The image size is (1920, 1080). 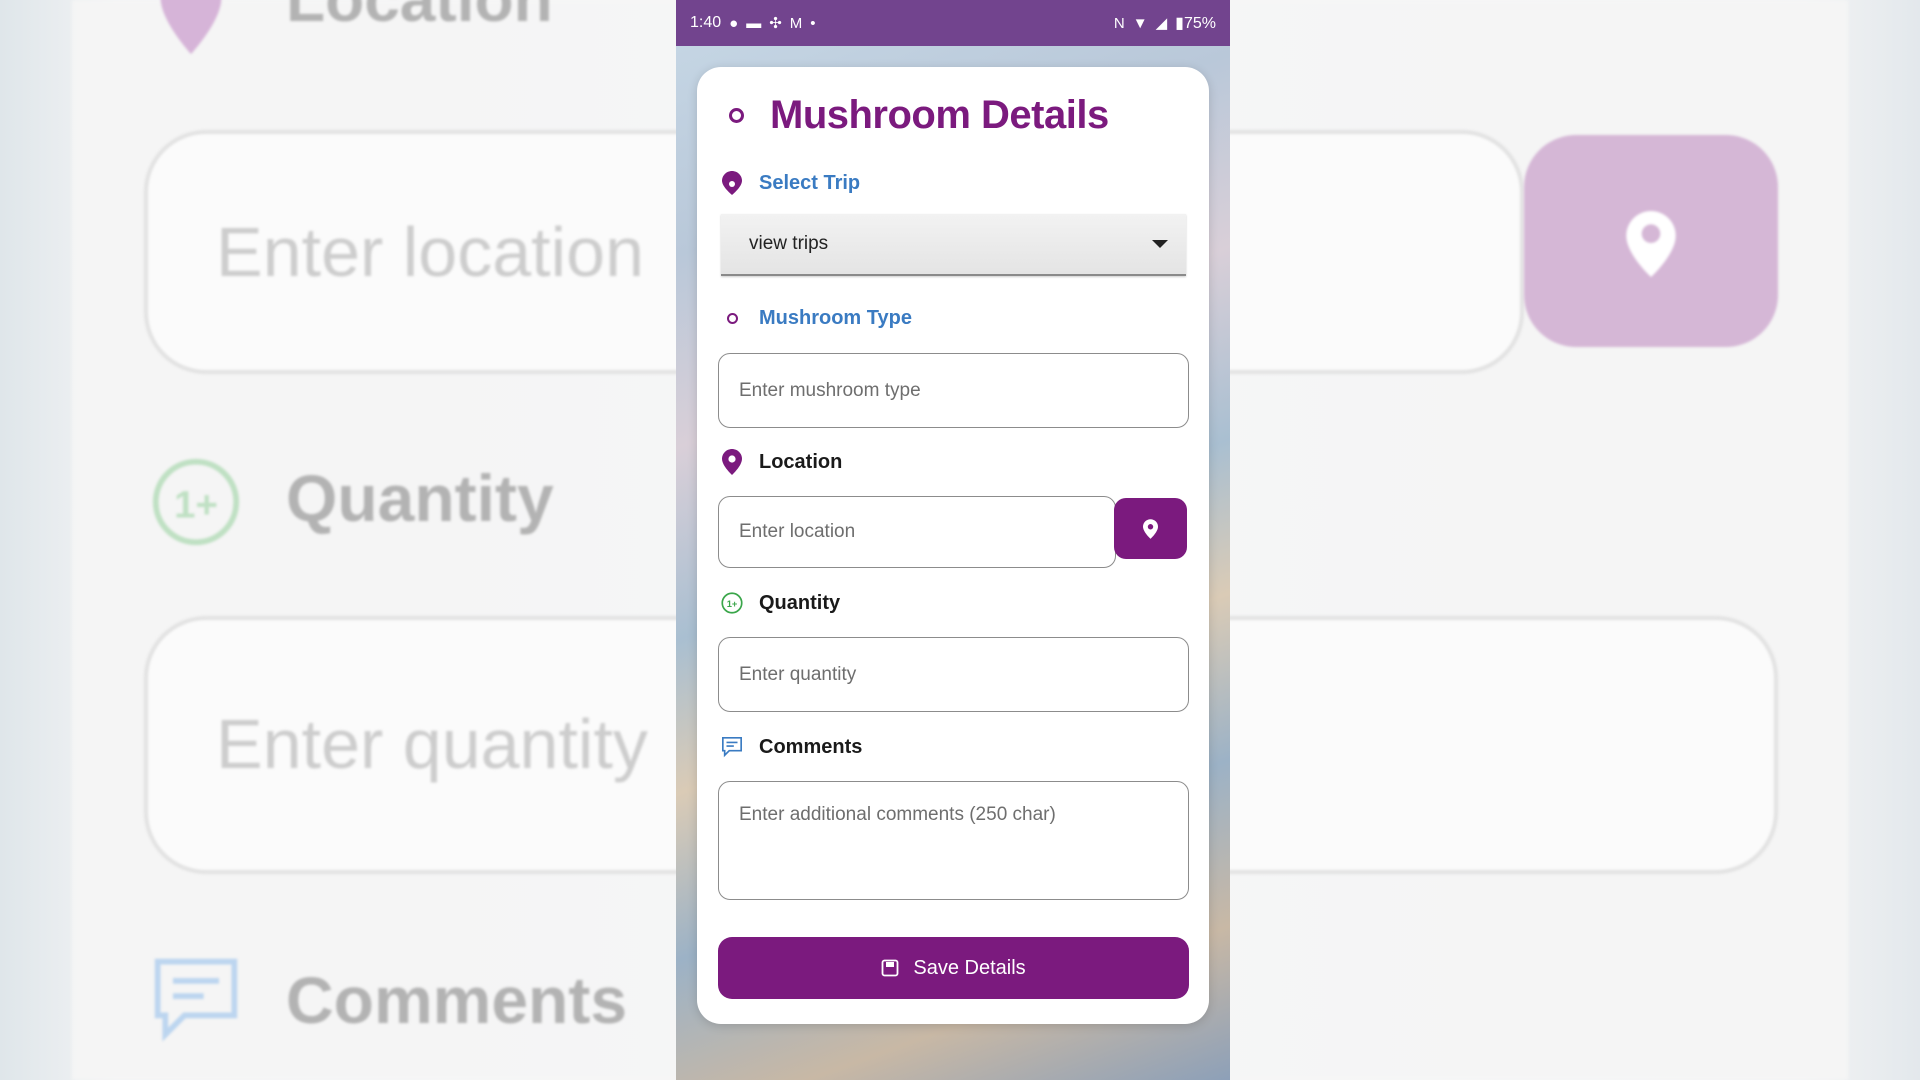 What do you see at coordinates (432, 744) in the screenshot?
I see `background-quantity-placeholder: Enter quantity` at bounding box center [432, 744].